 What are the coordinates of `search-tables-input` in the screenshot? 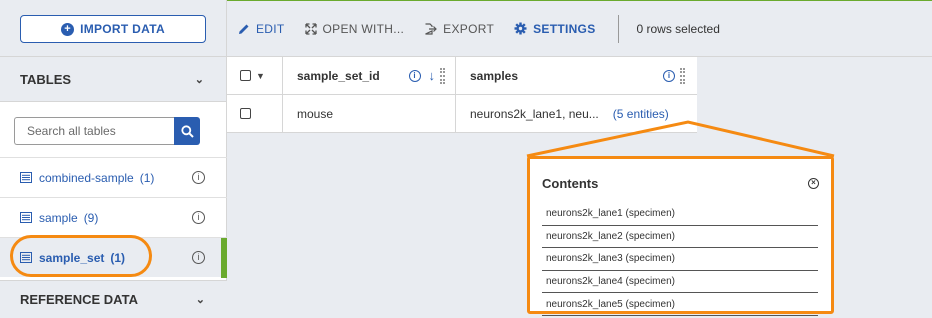 It's located at (94, 131).